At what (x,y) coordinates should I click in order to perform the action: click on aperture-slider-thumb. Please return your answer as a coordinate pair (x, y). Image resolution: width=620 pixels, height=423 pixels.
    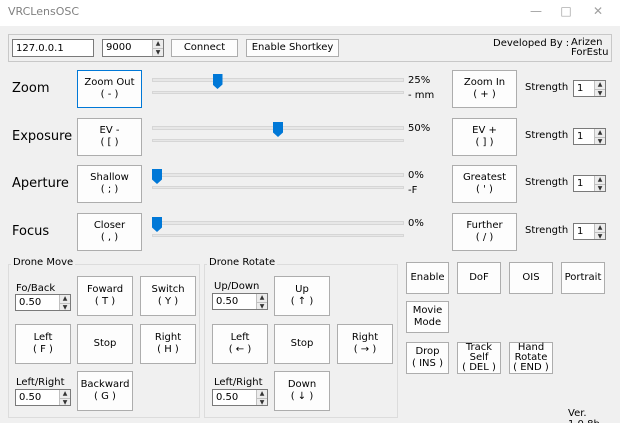
    Looking at the image, I should click on (157, 176).